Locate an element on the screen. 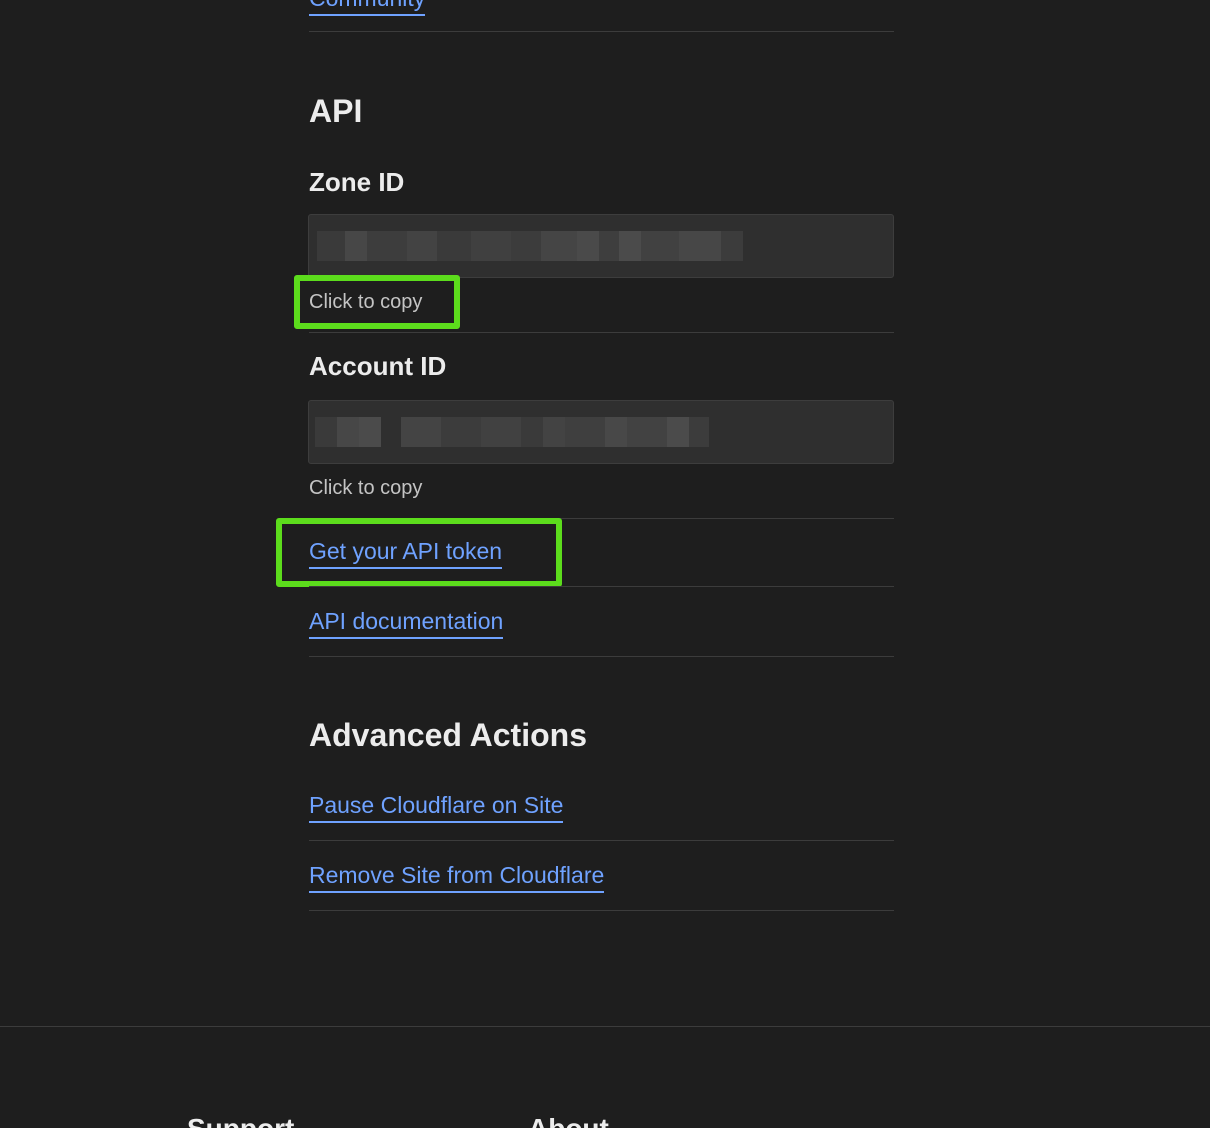 The height and width of the screenshot is (1128, 1210). get-api-token-link: Get your API token is located at coordinates (406, 553).